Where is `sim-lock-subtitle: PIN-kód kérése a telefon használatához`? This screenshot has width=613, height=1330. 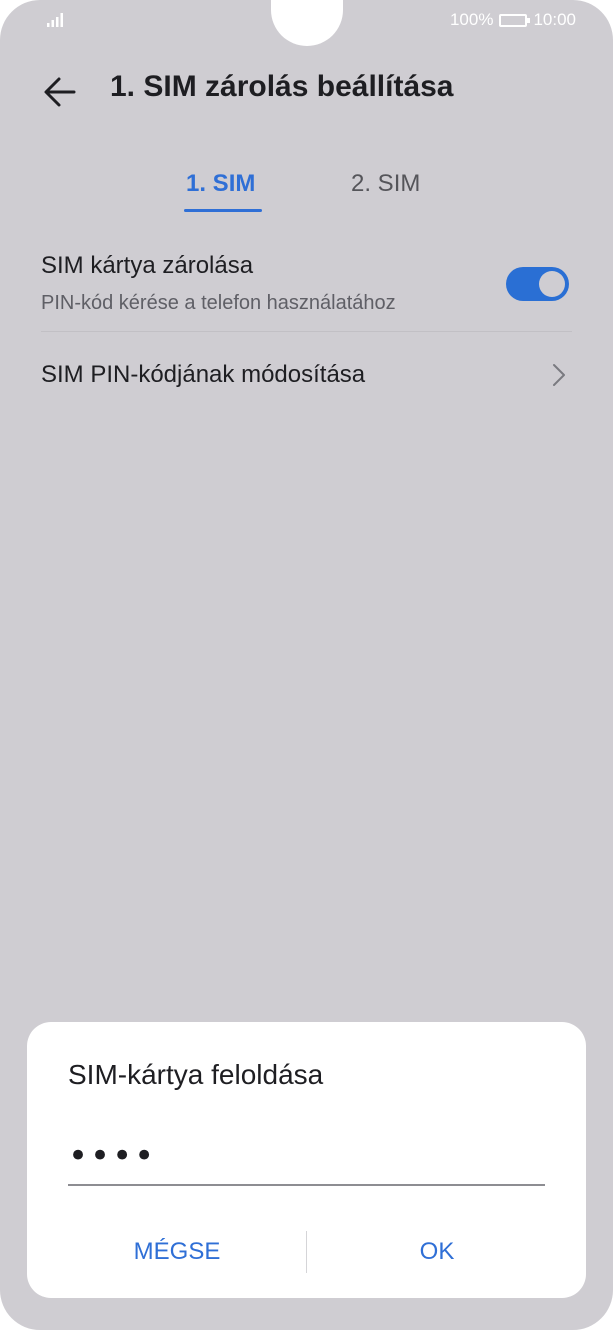
sim-lock-subtitle: PIN-kód kérése a telefon használatához is located at coordinates (218, 303).